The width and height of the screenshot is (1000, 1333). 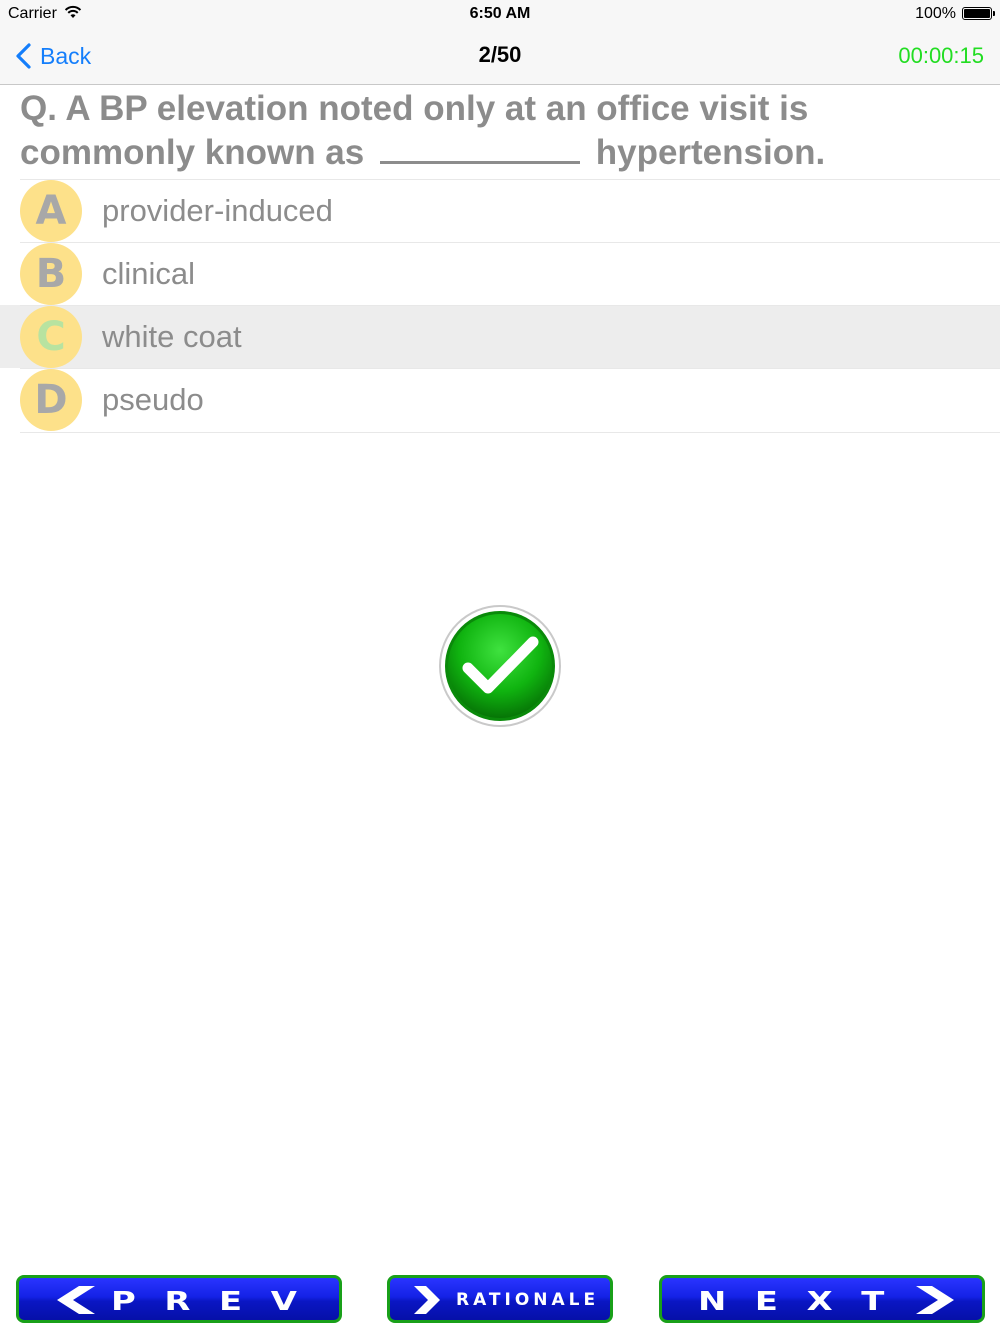 I want to click on option-text: white coat, so click(x=172, y=336).